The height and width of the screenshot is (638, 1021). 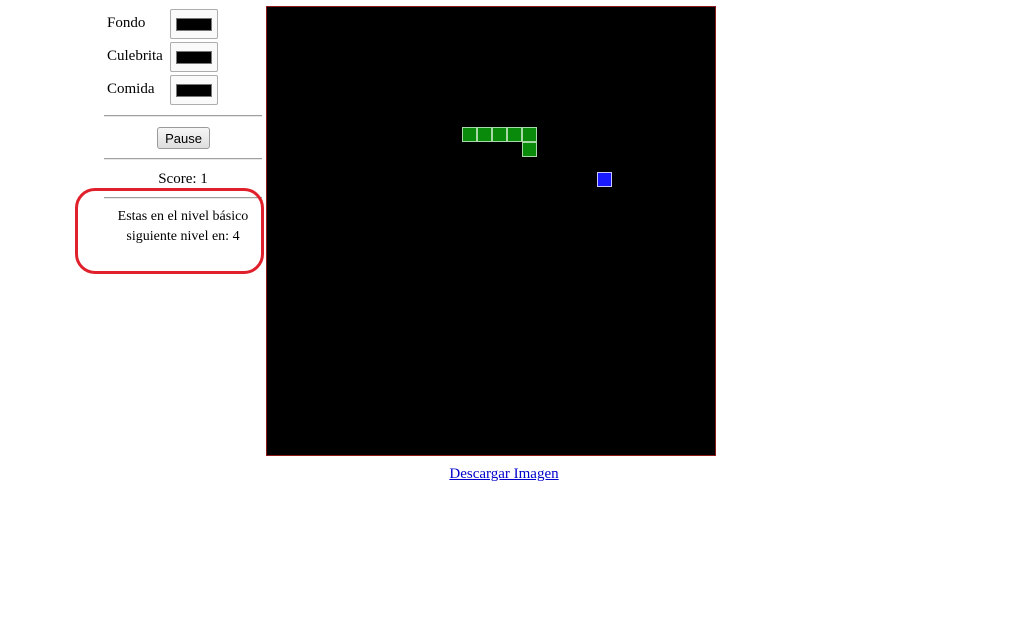 I want to click on snake-color-label: Culebrita, so click(x=135, y=56).